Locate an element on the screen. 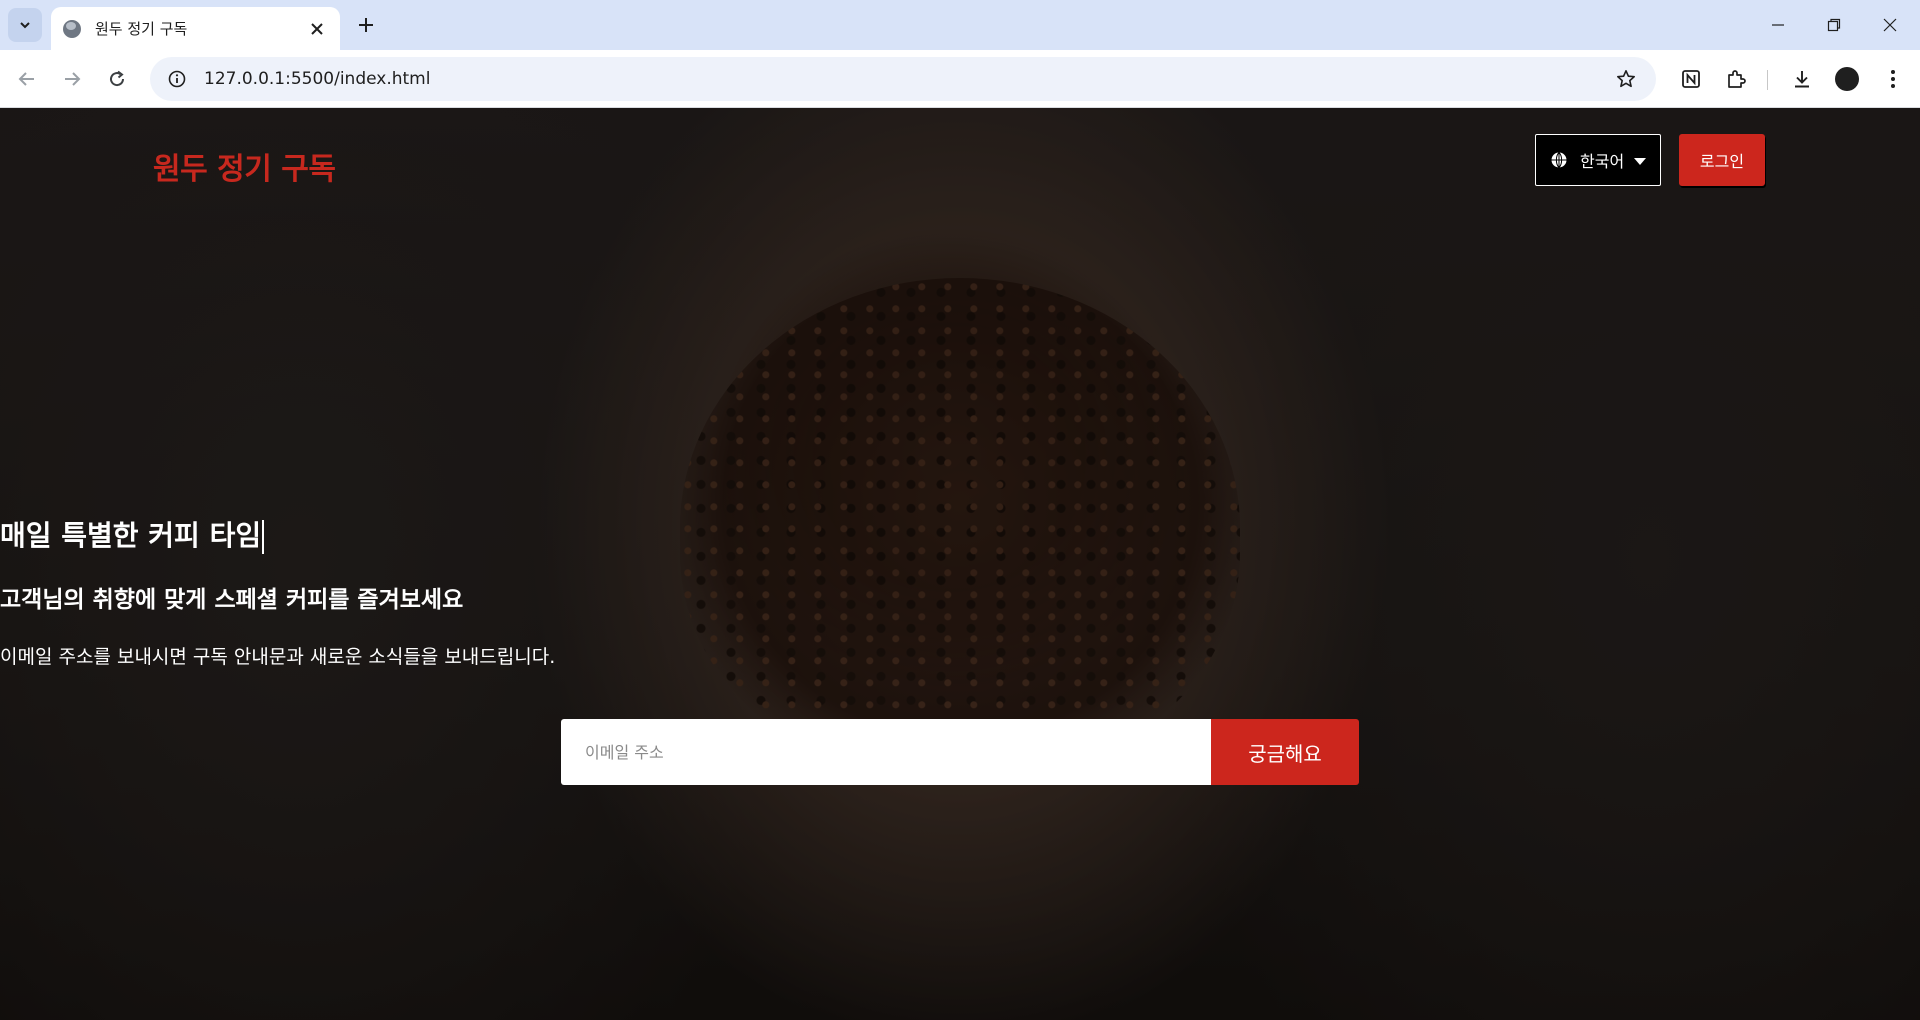  browser-tab: 원두 정기 구독 is located at coordinates (195, 28).